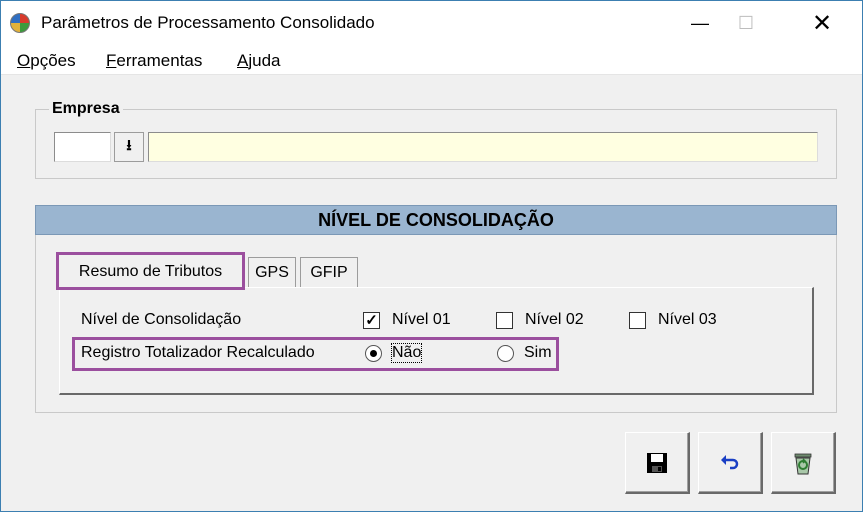 The height and width of the screenshot is (512, 863). What do you see at coordinates (483, 147) in the screenshot?
I see `empresa-name-field` at bounding box center [483, 147].